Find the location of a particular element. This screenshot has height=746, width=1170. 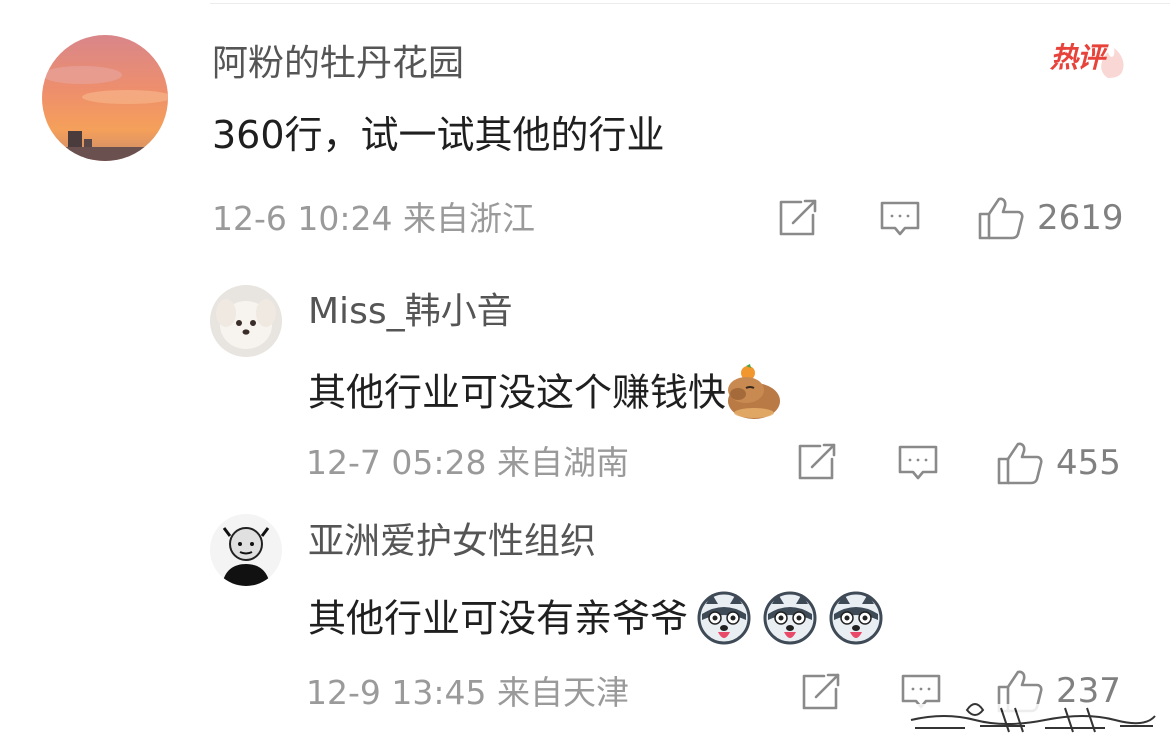

reply-text: 其他行业可没这个赚钱快 is located at coordinates (545, 395).